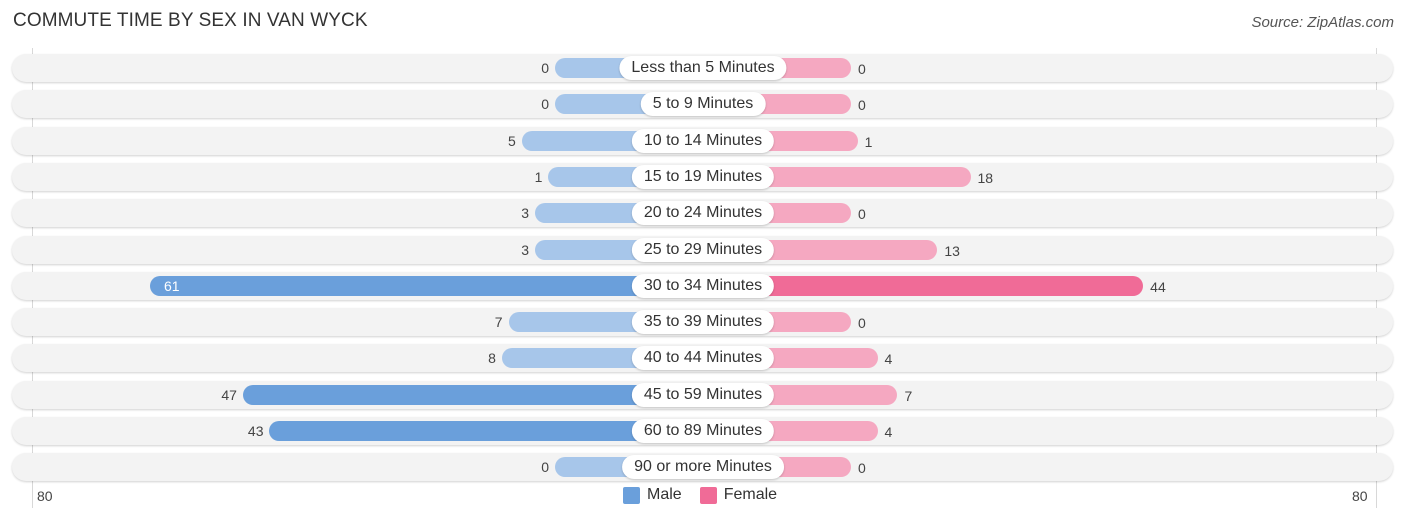 This screenshot has width=1406, height=522. Describe the element at coordinates (1158, 287) in the screenshot. I see `value-label-female: 44` at that location.